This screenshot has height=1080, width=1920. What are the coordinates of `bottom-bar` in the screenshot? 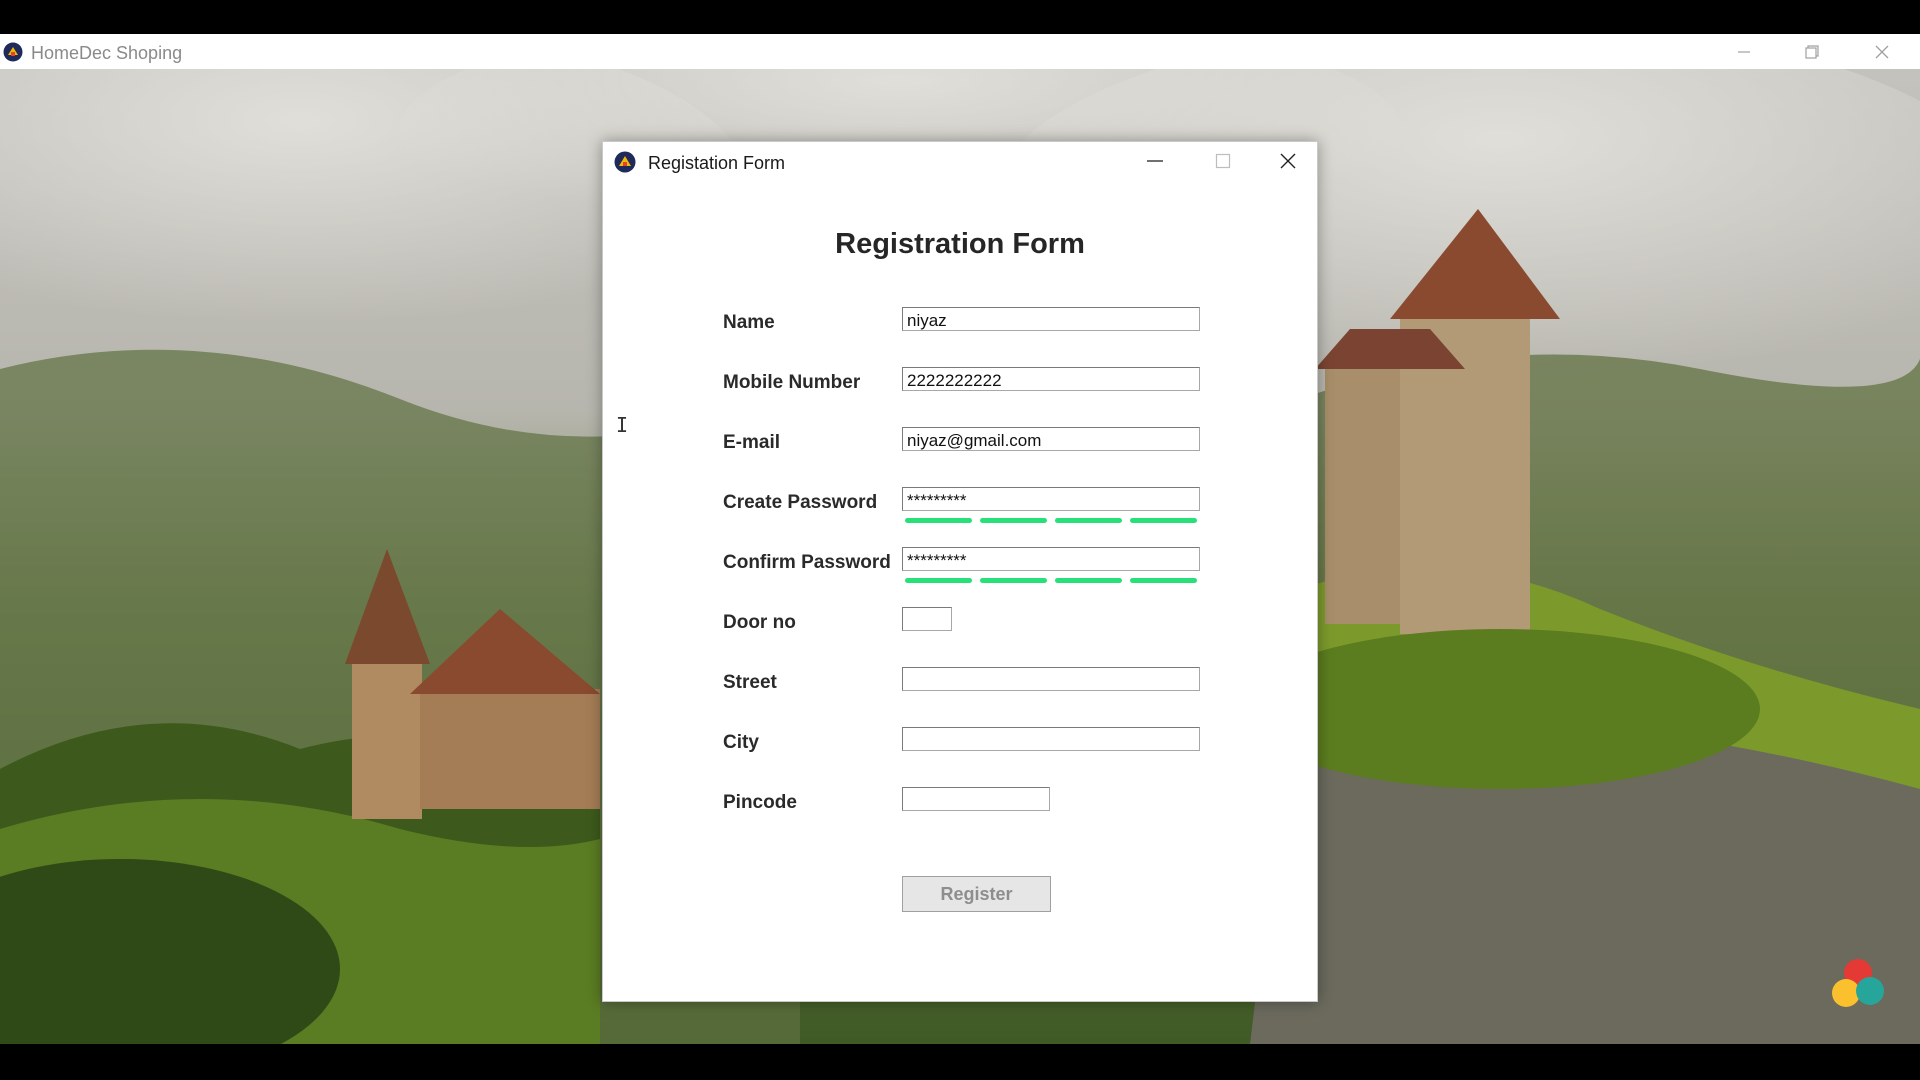 It's located at (960, 1062).